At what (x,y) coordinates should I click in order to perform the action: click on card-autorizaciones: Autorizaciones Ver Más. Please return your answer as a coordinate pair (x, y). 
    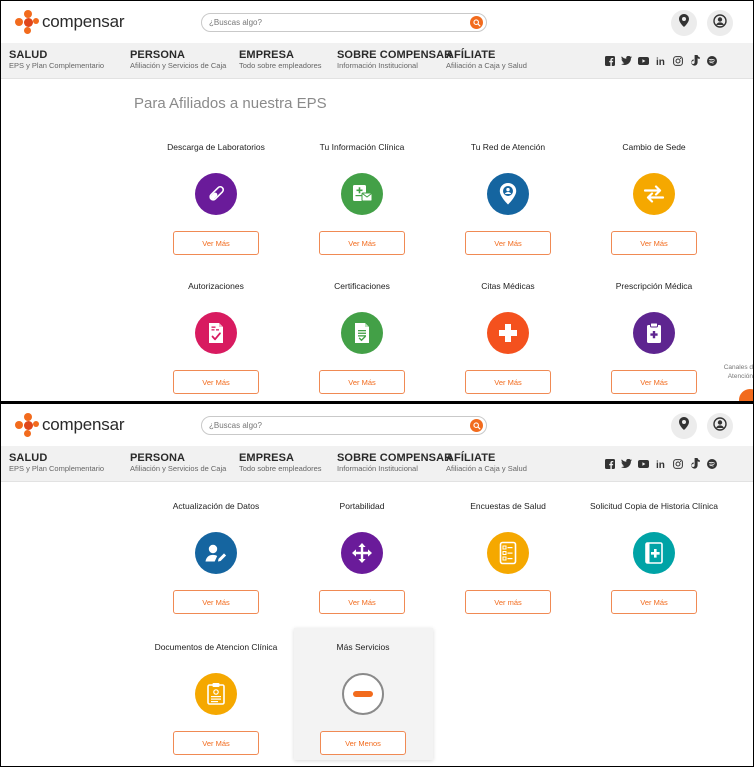
    Looking at the image, I should click on (216, 337).